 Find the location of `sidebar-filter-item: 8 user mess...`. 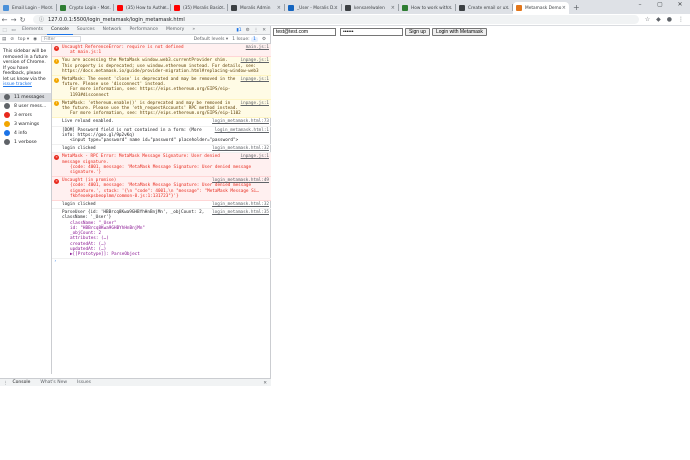

sidebar-filter-item: 8 user mess... is located at coordinates (25, 106).